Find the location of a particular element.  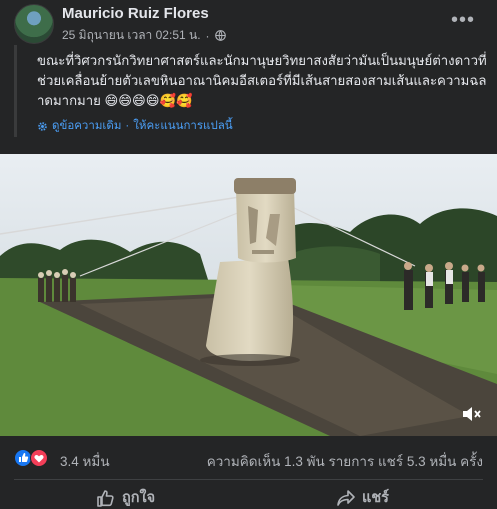

divider is located at coordinates (248, 479).